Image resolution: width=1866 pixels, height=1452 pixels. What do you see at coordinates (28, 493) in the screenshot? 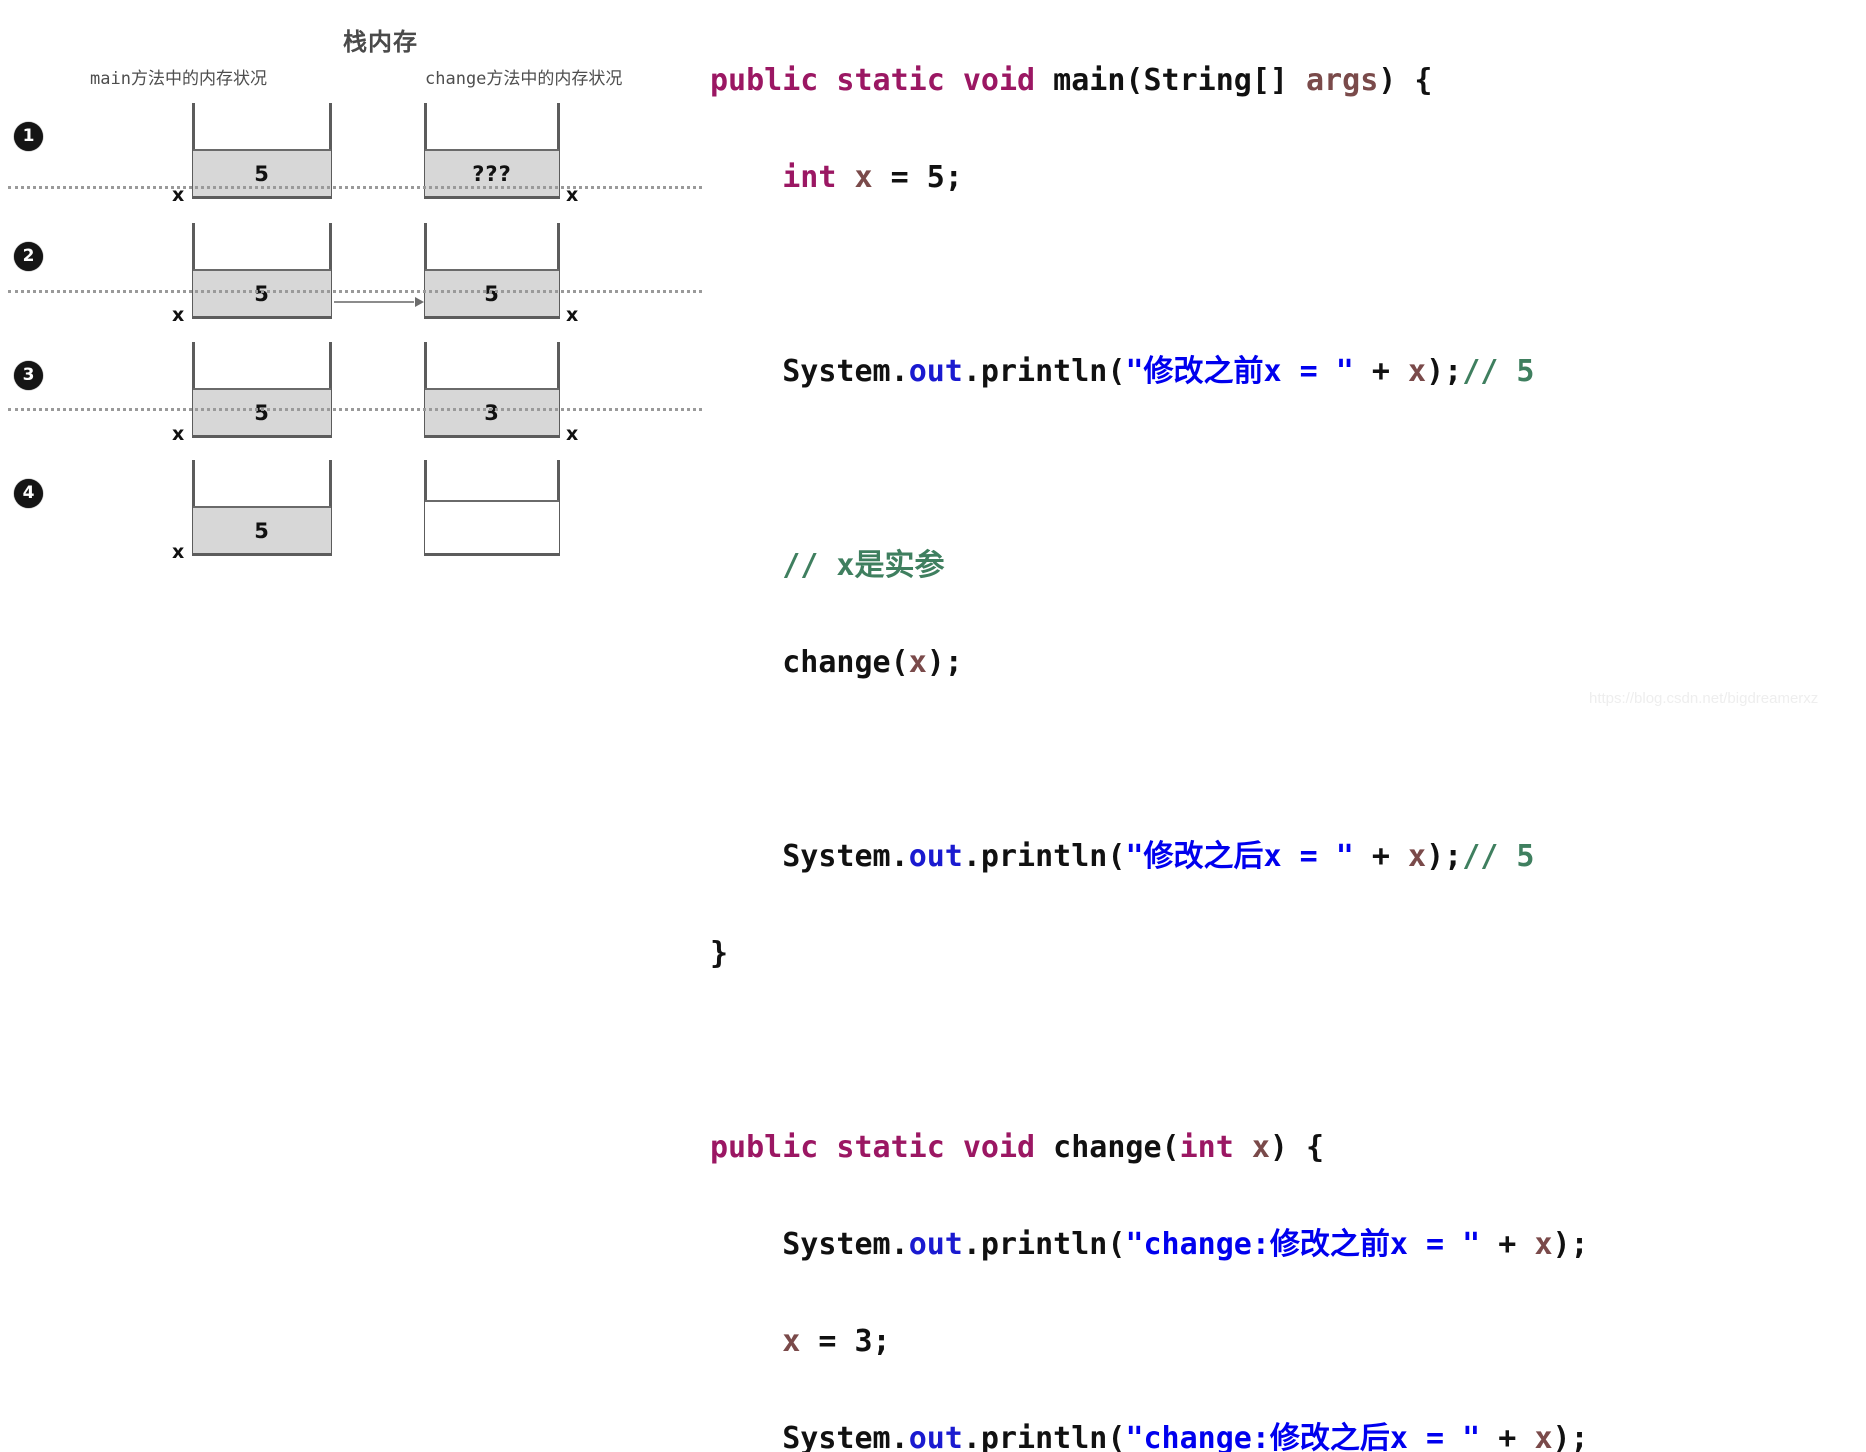
I see `row-bullet-4: 4` at bounding box center [28, 493].